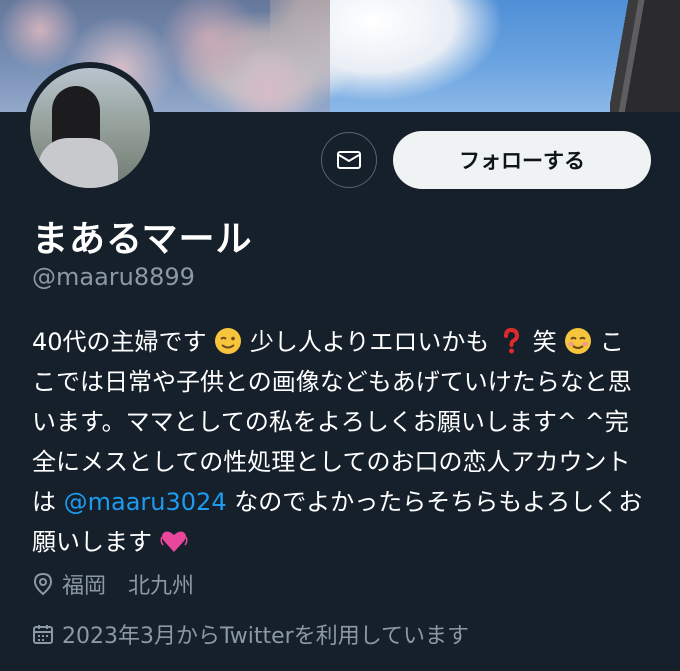 Image resolution: width=680 pixels, height=671 pixels. Describe the element at coordinates (228, 341) in the screenshot. I see `winking-face-emoji` at that location.